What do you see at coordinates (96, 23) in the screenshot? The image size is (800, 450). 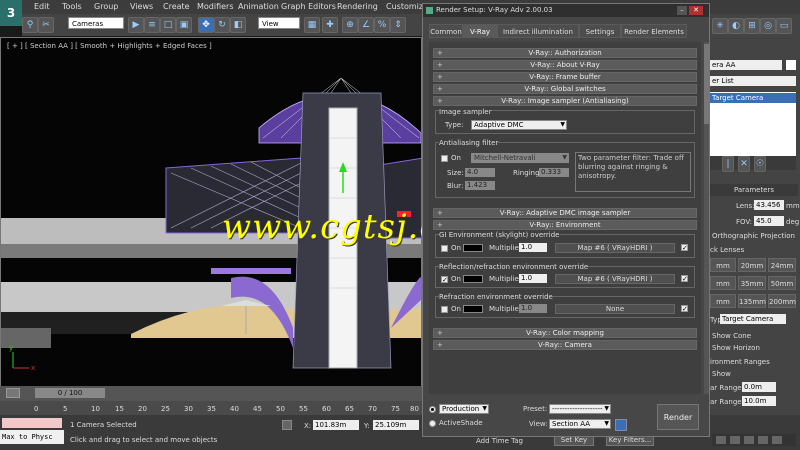 I see `selection-filter-dropdown: Cameras` at bounding box center [96, 23].